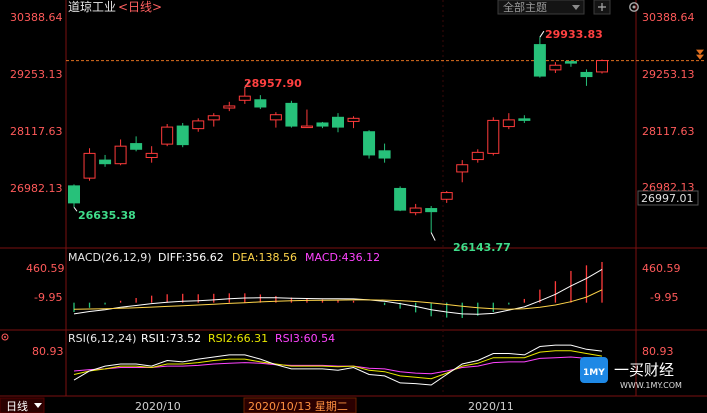  What do you see at coordinates (644, 370) in the screenshot?
I see `watermark-text: 一买财经` at bounding box center [644, 370].